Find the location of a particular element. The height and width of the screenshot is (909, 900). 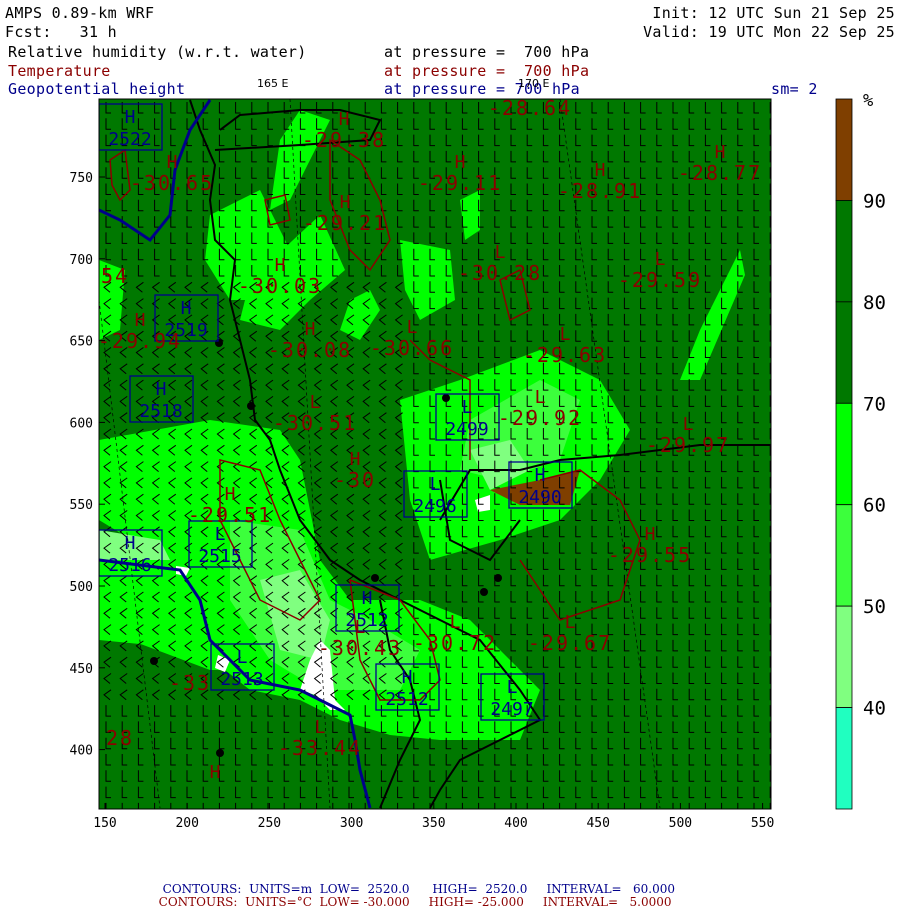

x-tick-label: 500 is located at coordinates (680, 823).